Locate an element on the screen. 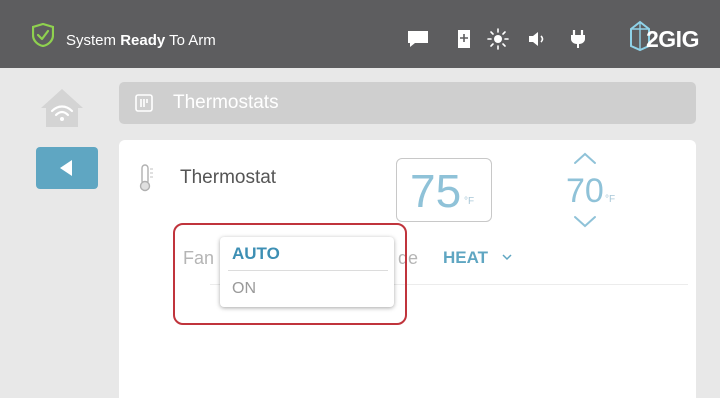 Image resolution: width=720 pixels, height=398 pixels. mode-select: HEAT is located at coordinates (465, 258).